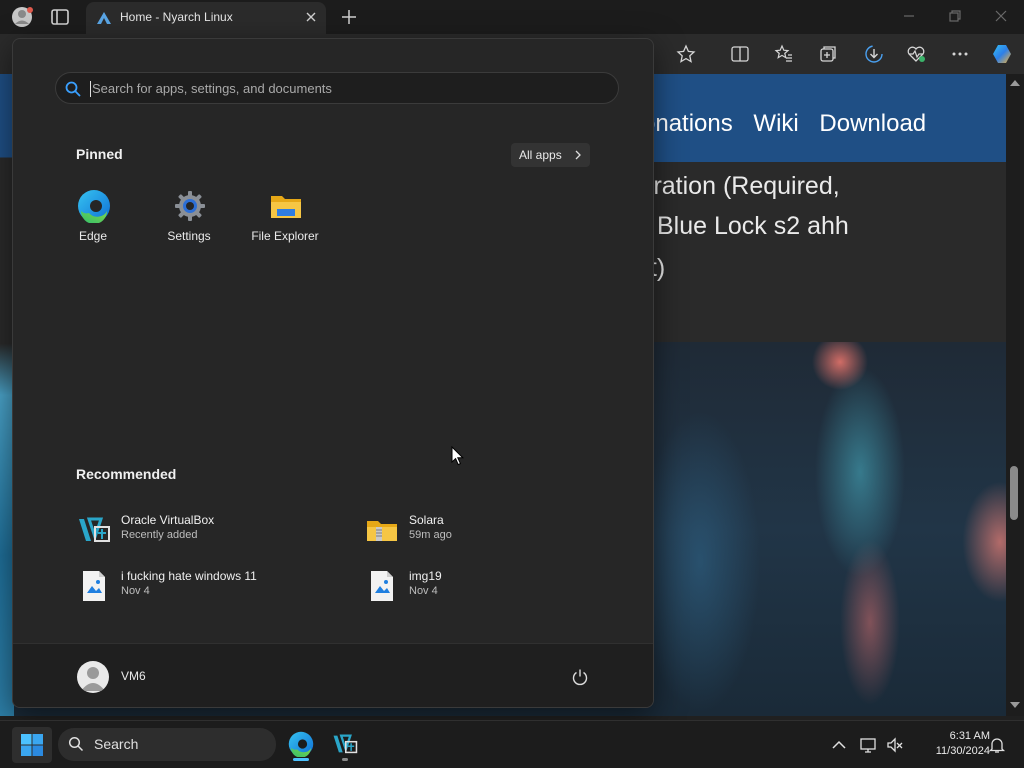 The height and width of the screenshot is (768, 1024). Describe the element at coordinates (828, 54) in the screenshot. I see `collections-icon` at that location.